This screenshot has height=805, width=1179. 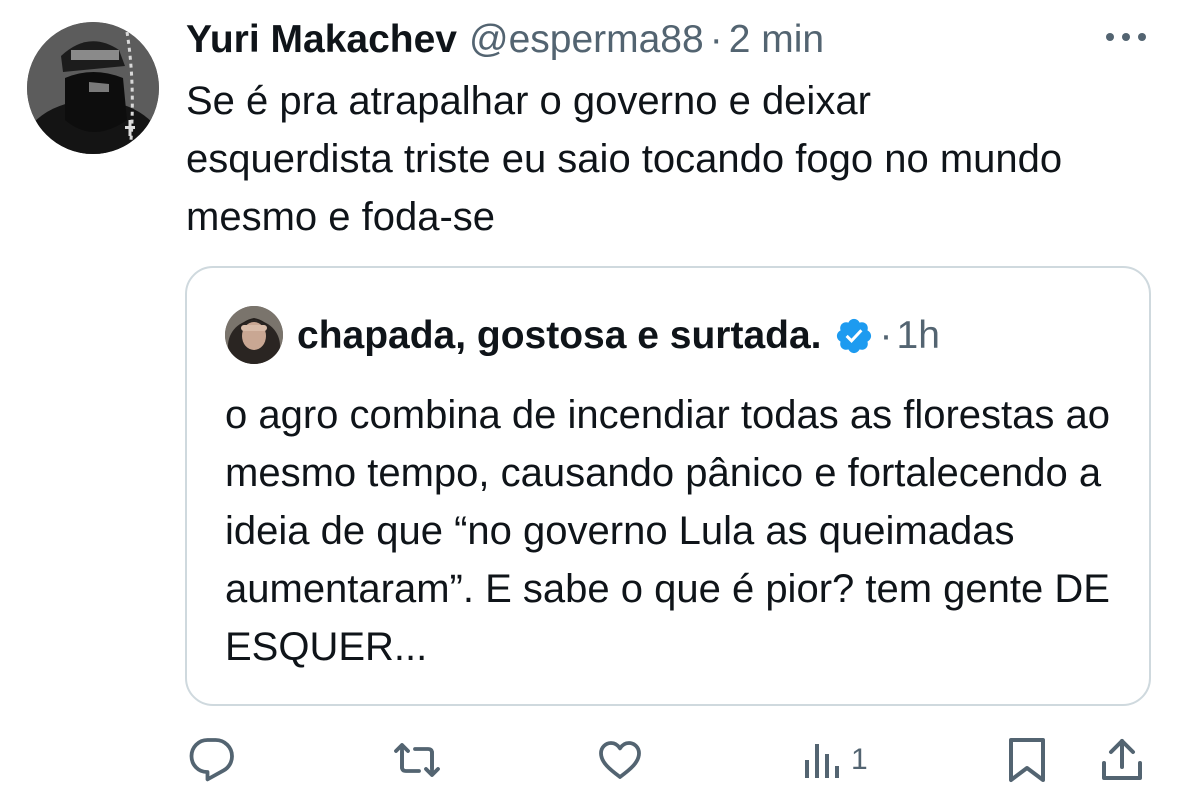 I want to click on verified-badge-icon, so click(x=853, y=336).